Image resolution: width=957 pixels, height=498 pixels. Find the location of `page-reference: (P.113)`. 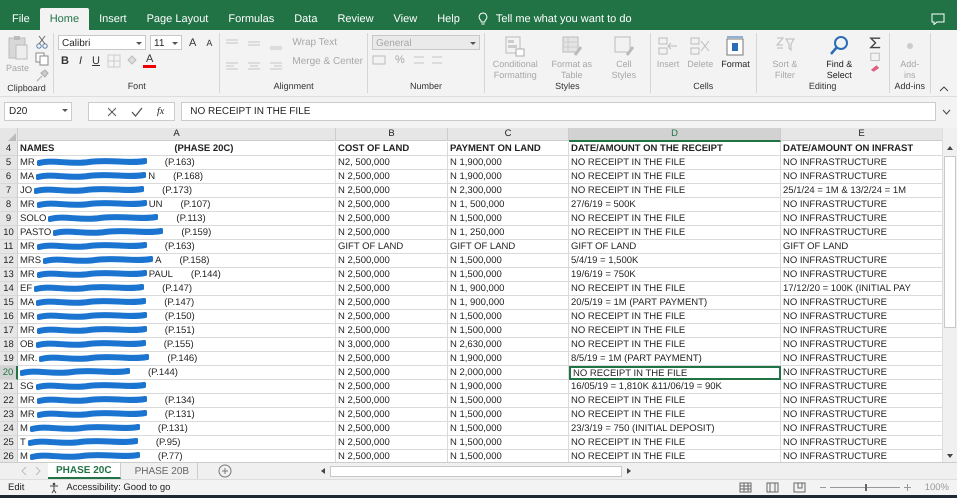

page-reference: (P.113) is located at coordinates (191, 218).